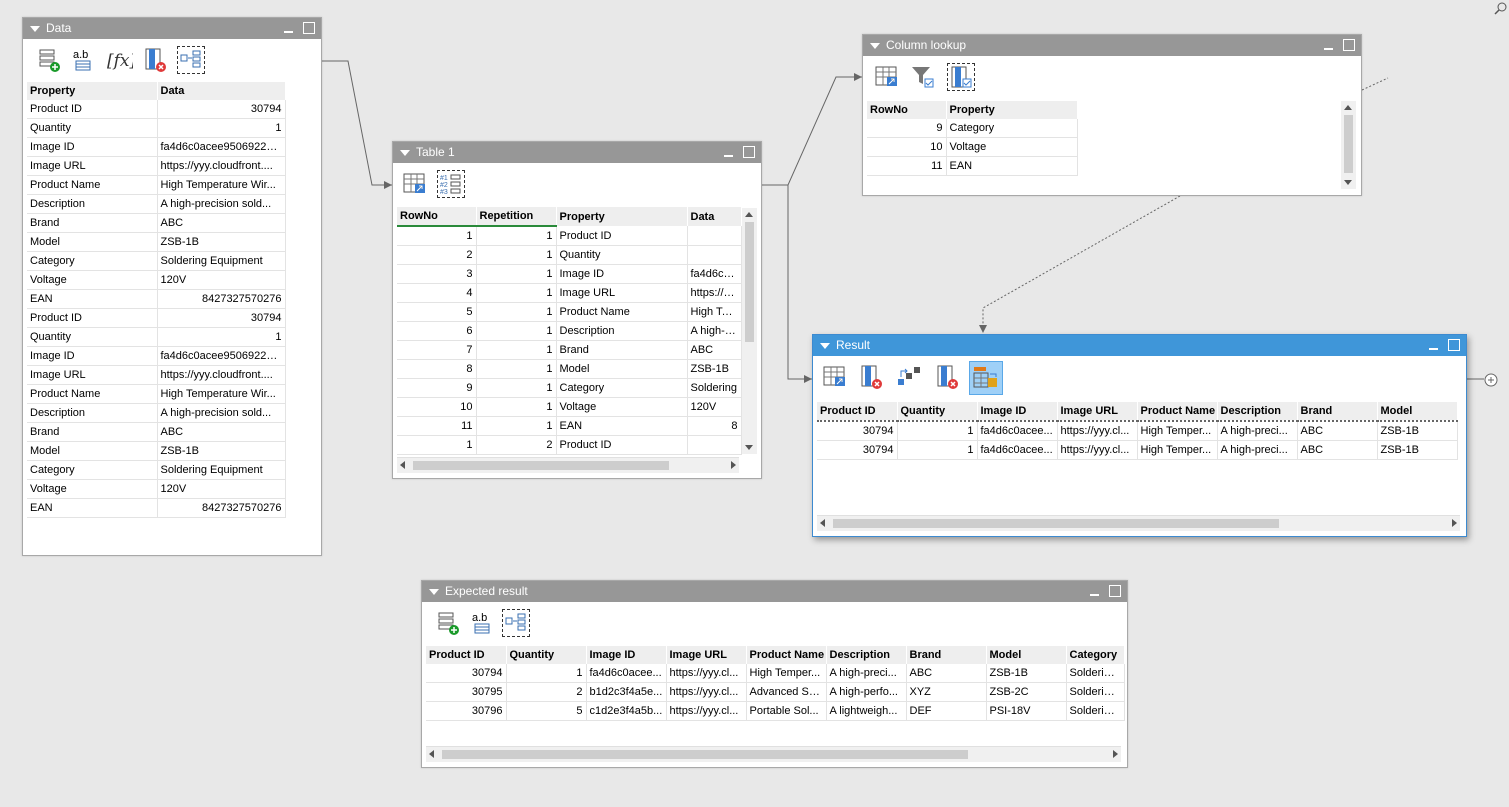 The height and width of the screenshot is (807, 1509). I want to click on column-header: Repetition, so click(516, 217).